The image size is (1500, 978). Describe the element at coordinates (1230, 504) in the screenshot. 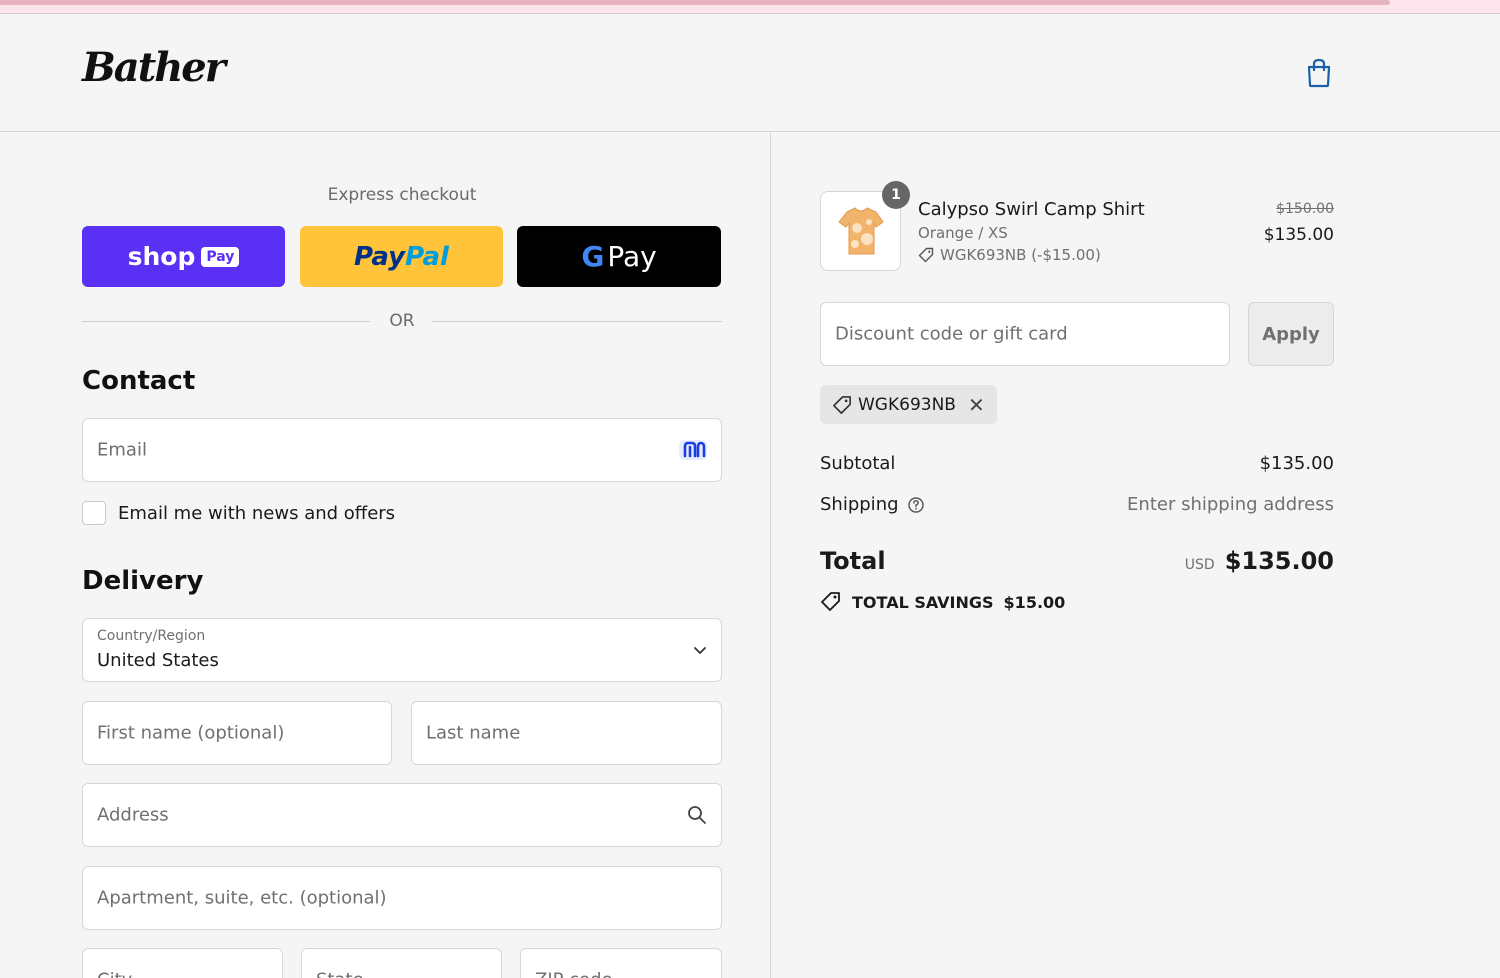

I see `shipping-value: Enter shipping address` at that location.